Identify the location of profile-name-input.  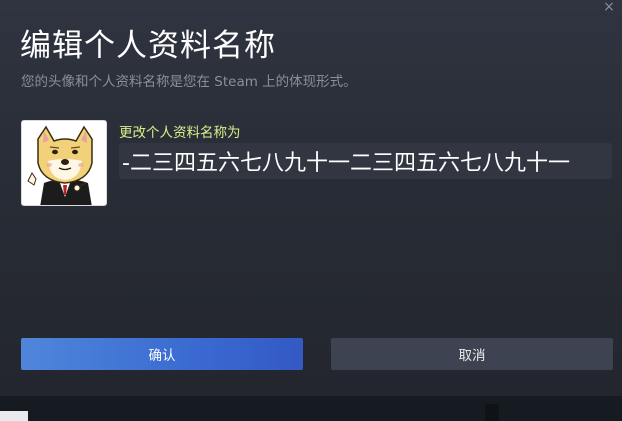
(365, 161).